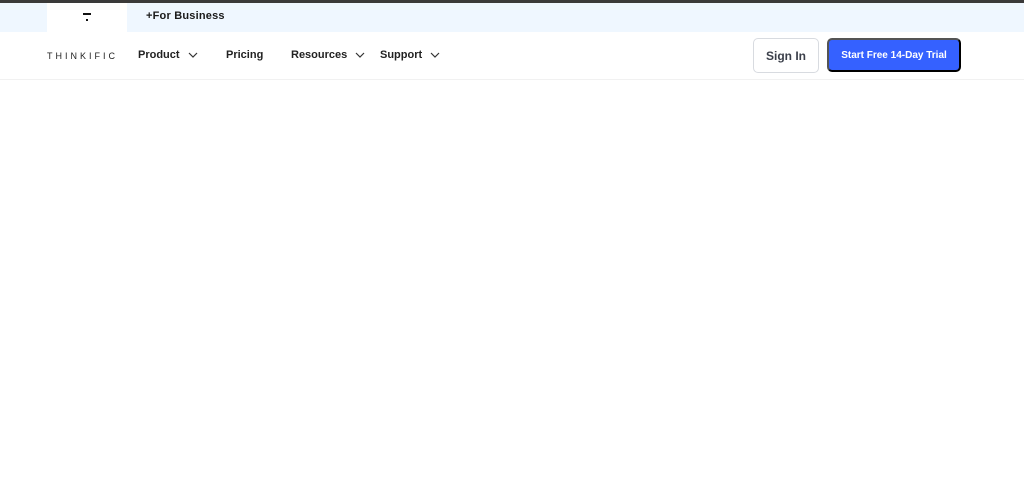 This screenshot has height=500, width=1024. I want to click on sign-in-button: Sign In, so click(786, 55).